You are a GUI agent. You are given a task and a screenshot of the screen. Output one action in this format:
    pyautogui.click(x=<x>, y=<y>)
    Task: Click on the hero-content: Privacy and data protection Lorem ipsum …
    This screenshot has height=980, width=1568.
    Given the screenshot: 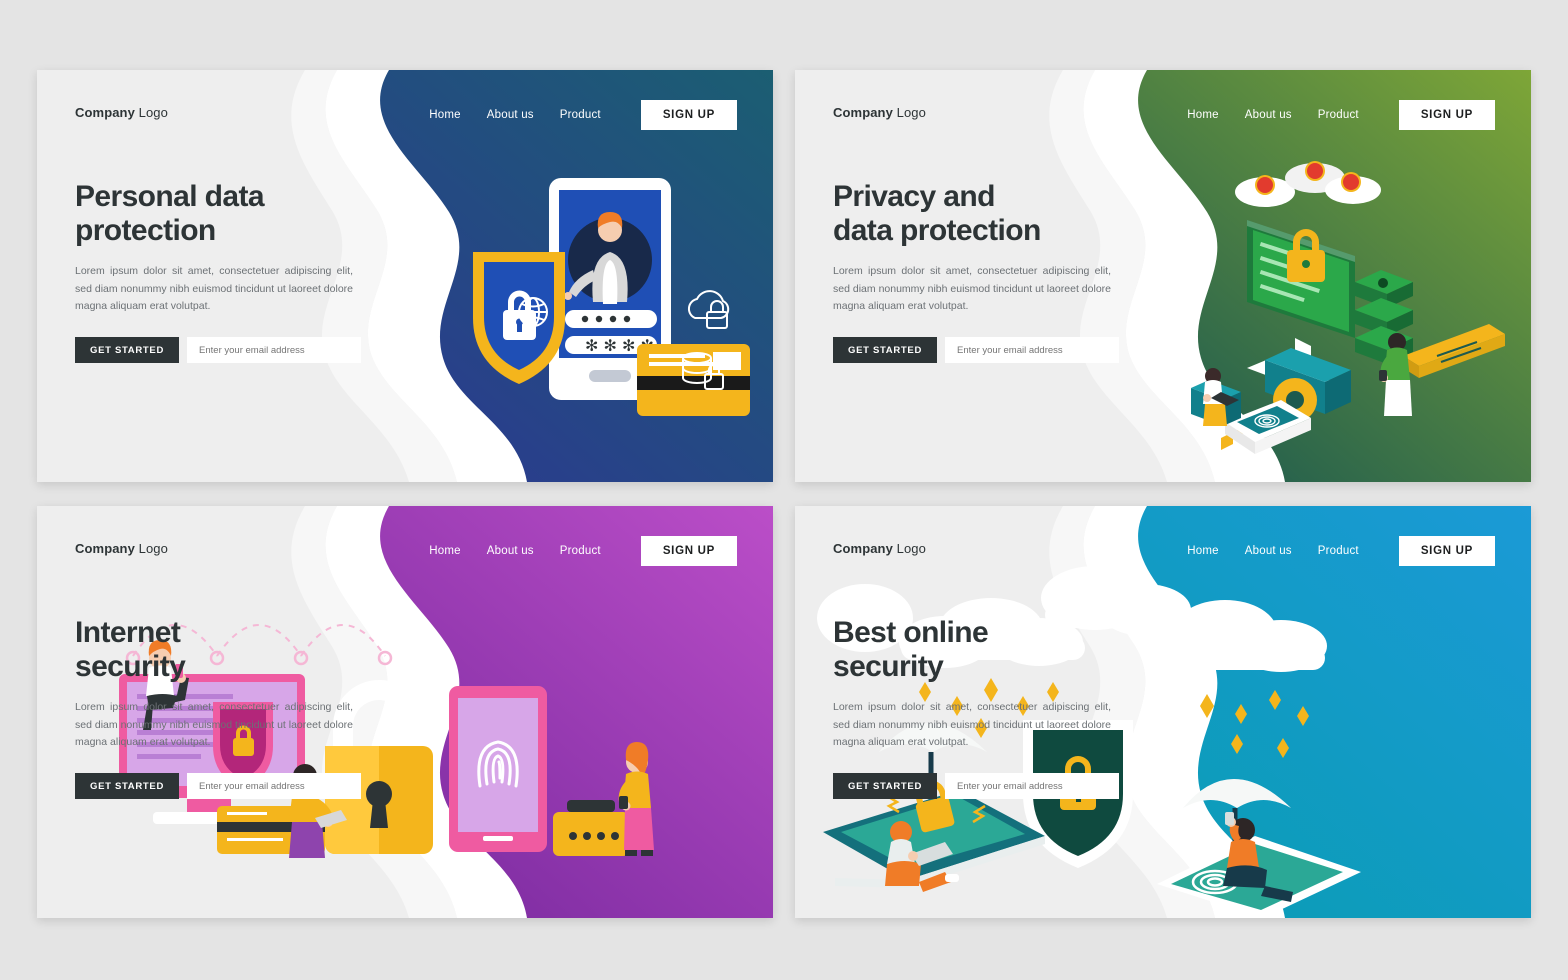 What is the action you would take?
    pyautogui.click(x=978, y=272)
    